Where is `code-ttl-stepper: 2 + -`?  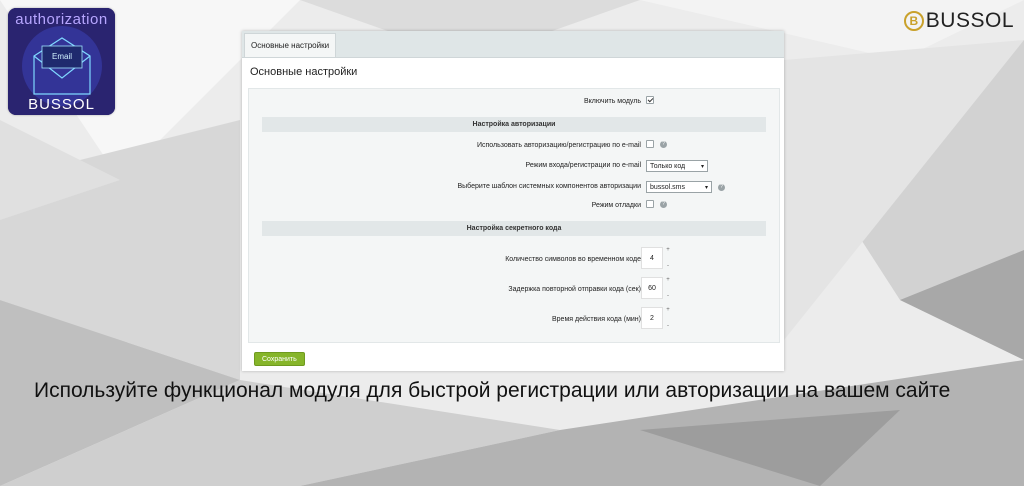
code-ttl-stepper: 2 + - is located at coordinates (657, 318).